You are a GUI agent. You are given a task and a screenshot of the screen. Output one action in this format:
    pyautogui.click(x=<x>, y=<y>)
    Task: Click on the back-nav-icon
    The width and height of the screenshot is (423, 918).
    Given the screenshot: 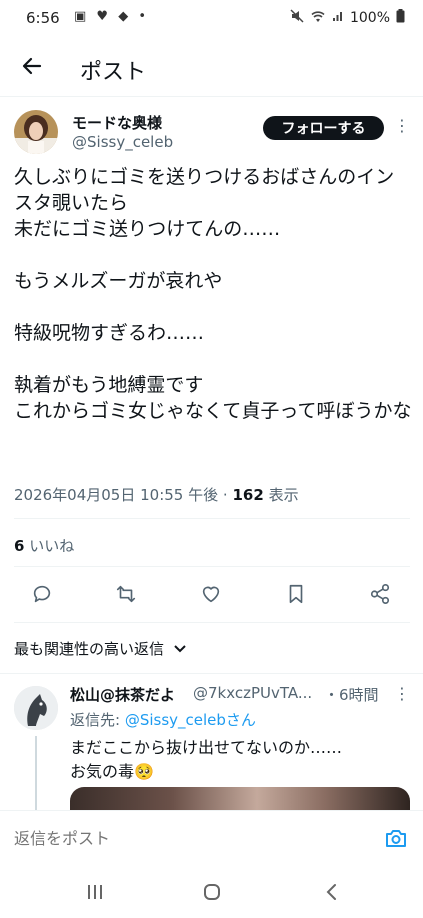 What is the action you would take?
    pyautogui.click(x=331, y=892)
    